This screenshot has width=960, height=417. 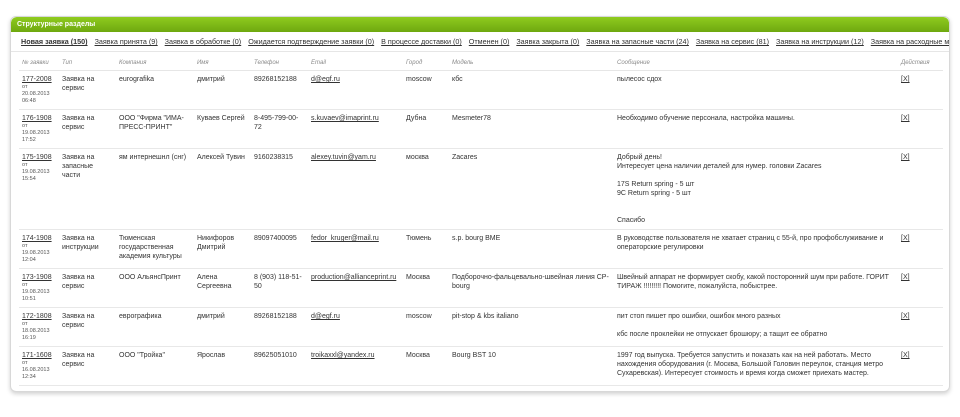 What do you see at coordinates (485, 316) in the screenshot?
I see `model: pit-stop & kbs italiano` at bounding box center [485, 316].